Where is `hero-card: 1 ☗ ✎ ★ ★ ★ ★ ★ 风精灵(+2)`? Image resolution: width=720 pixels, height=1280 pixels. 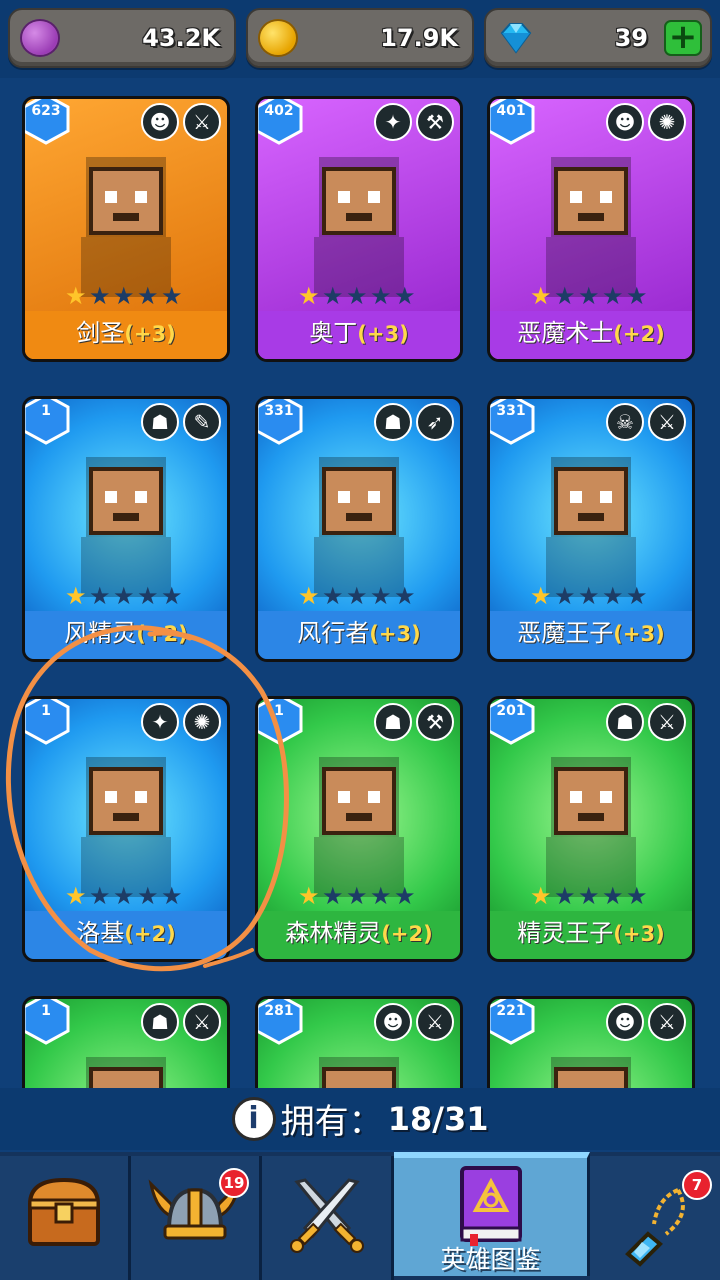 hero-card: 1 ☗ ✎ ★ ★ ★ ★ ★ 风精灵(+2) is located at coordinates (126, 529).